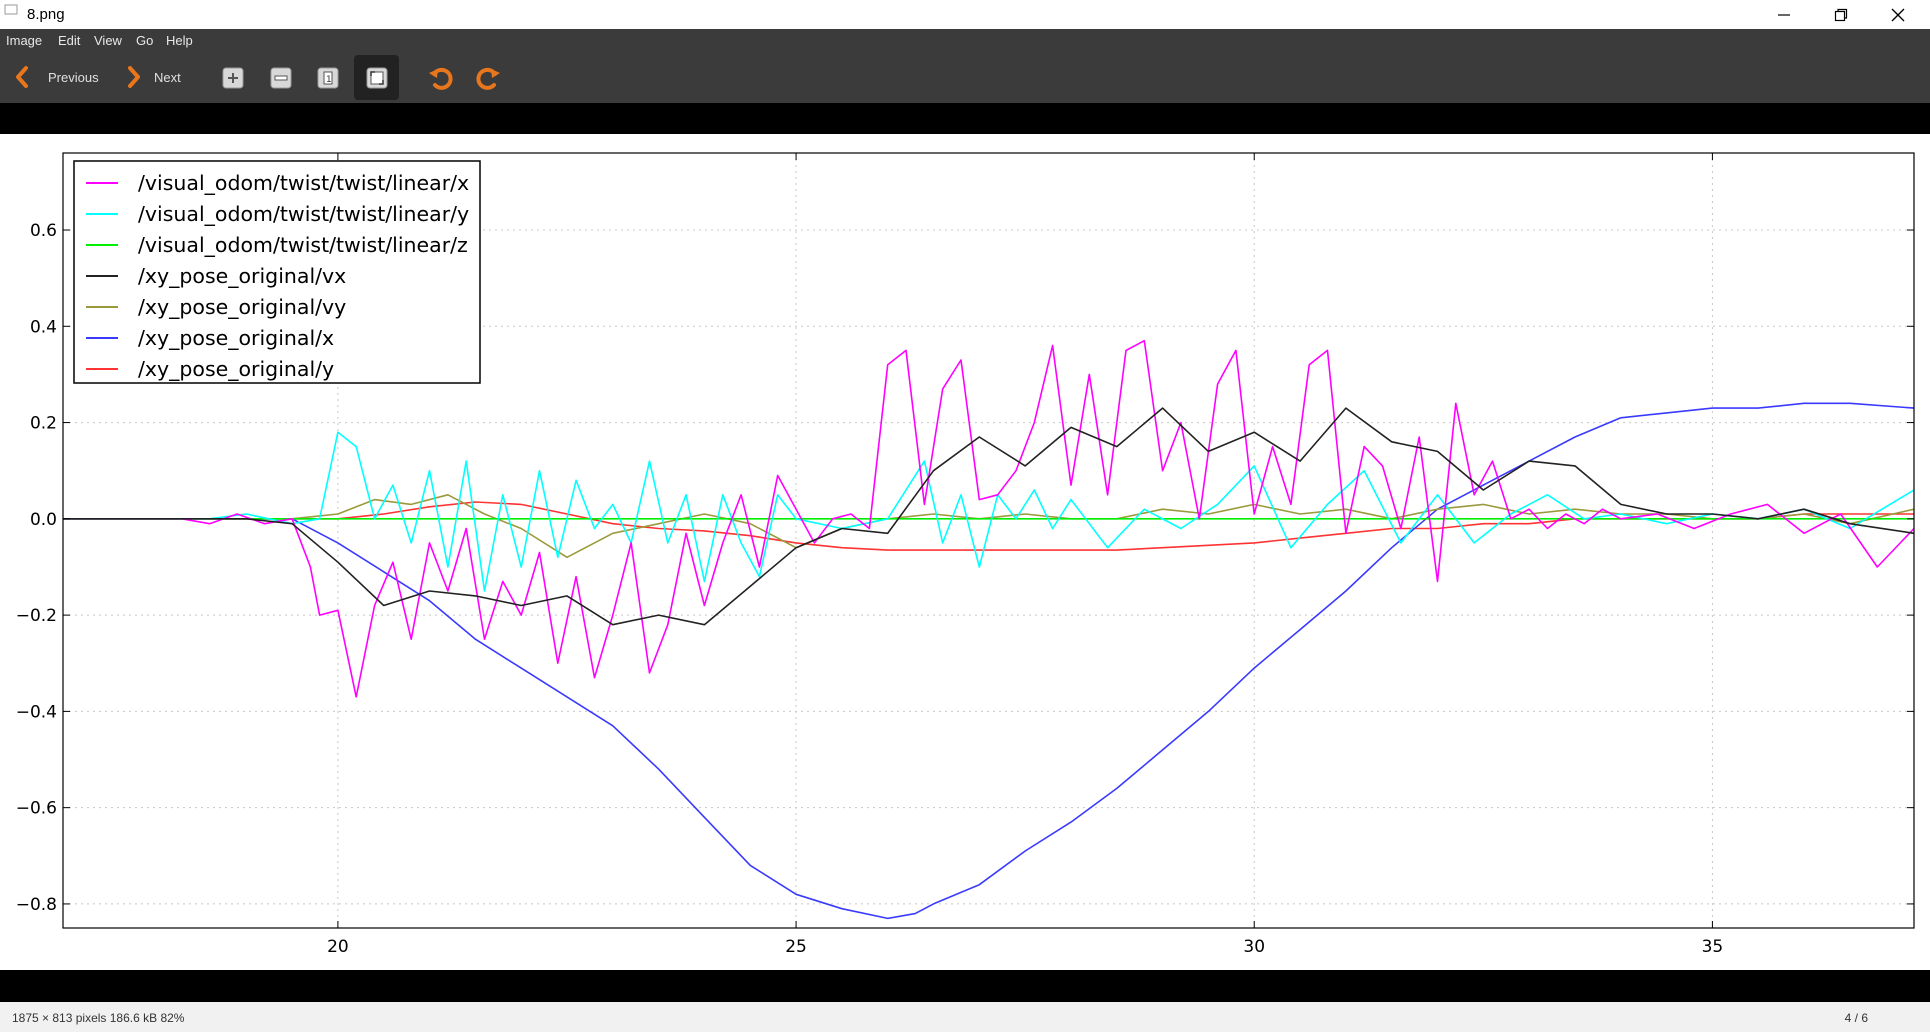  I want to click on menu-help: Help, so click(179, 40).